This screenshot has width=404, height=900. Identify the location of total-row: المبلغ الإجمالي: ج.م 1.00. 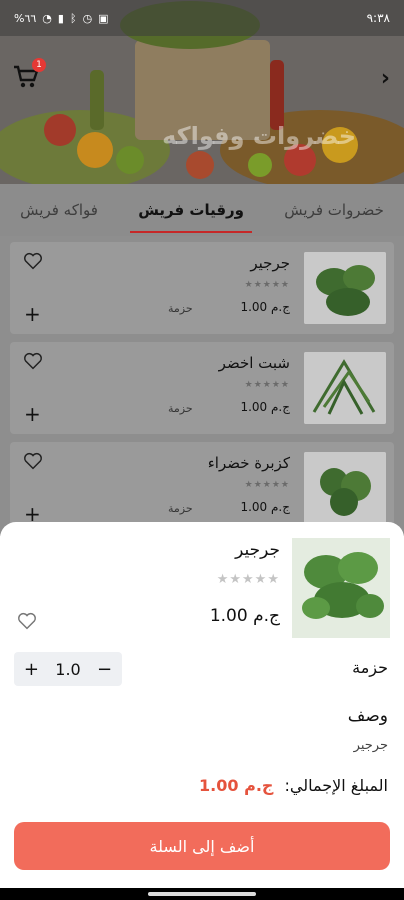
(293, 785).